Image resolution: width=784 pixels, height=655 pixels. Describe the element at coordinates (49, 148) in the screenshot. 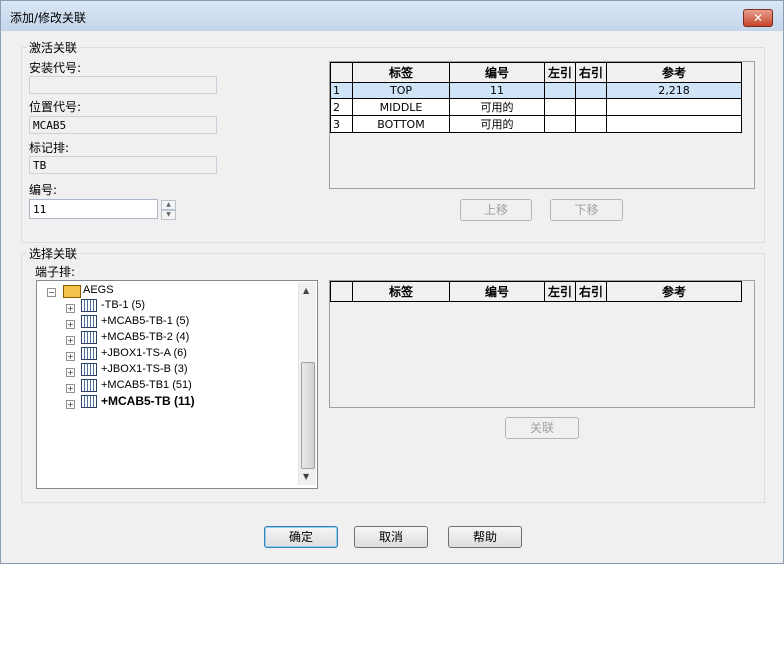

I see `tag-strip-label: 标记排:` at that location.